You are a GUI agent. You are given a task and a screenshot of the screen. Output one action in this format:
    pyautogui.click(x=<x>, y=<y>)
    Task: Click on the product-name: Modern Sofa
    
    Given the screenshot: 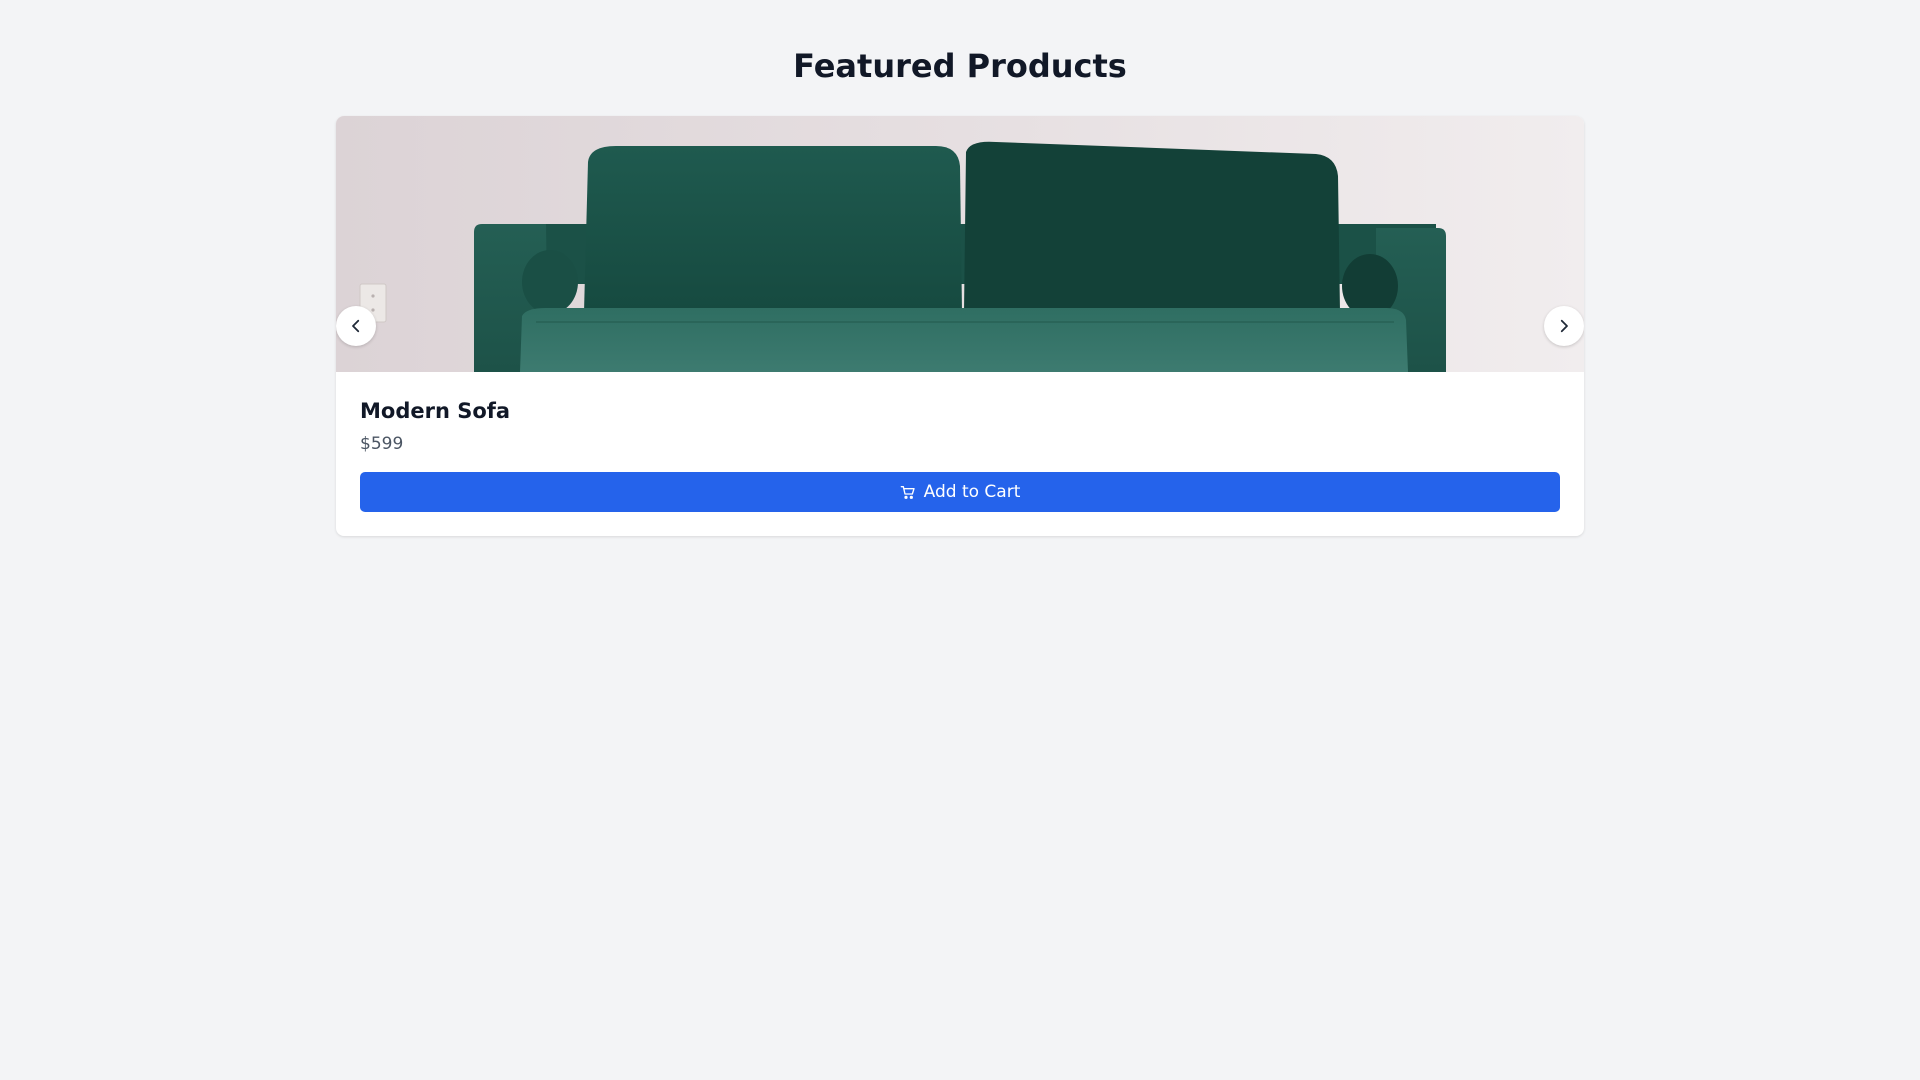 What is the action you would take?
    pyautogui.click(x=435, y=411)
    